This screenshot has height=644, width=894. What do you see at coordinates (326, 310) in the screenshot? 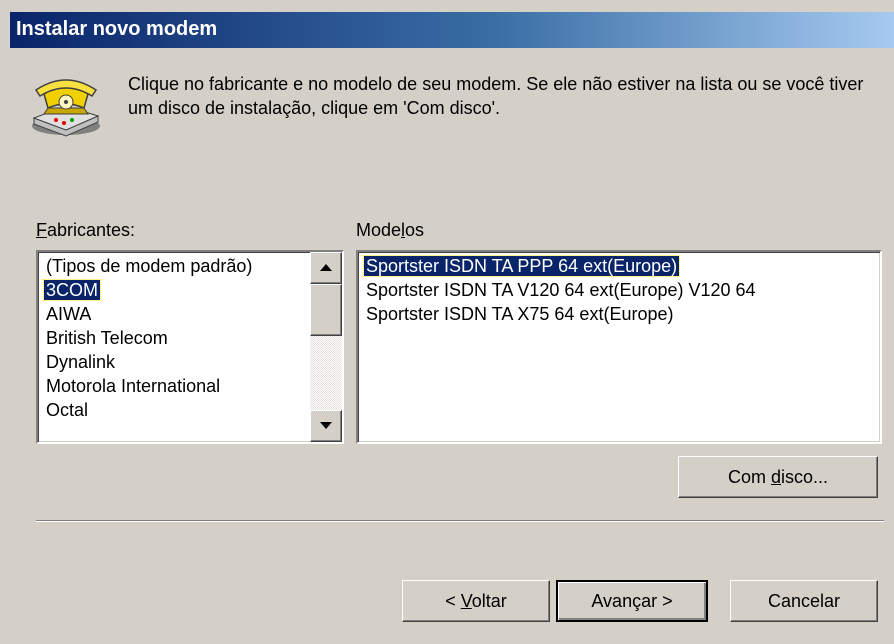
I see `scroll-thumb` at bounding box center [326, 310].